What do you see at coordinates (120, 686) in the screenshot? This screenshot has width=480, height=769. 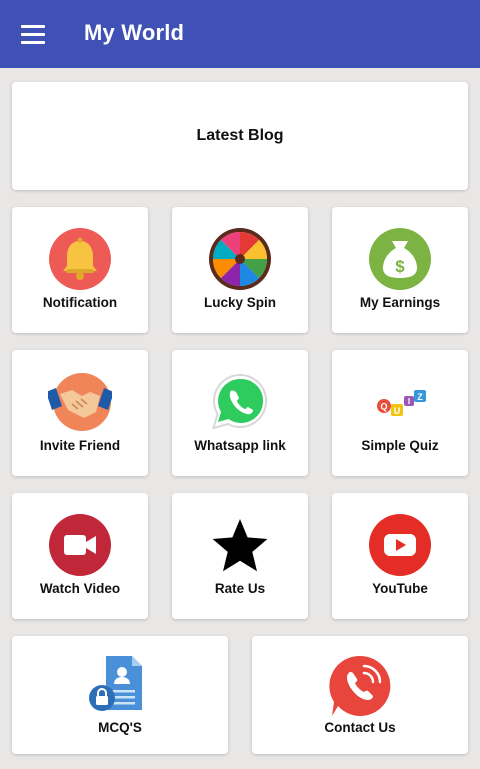 I see `document-lock-icon` at bounding box center [120, 686].